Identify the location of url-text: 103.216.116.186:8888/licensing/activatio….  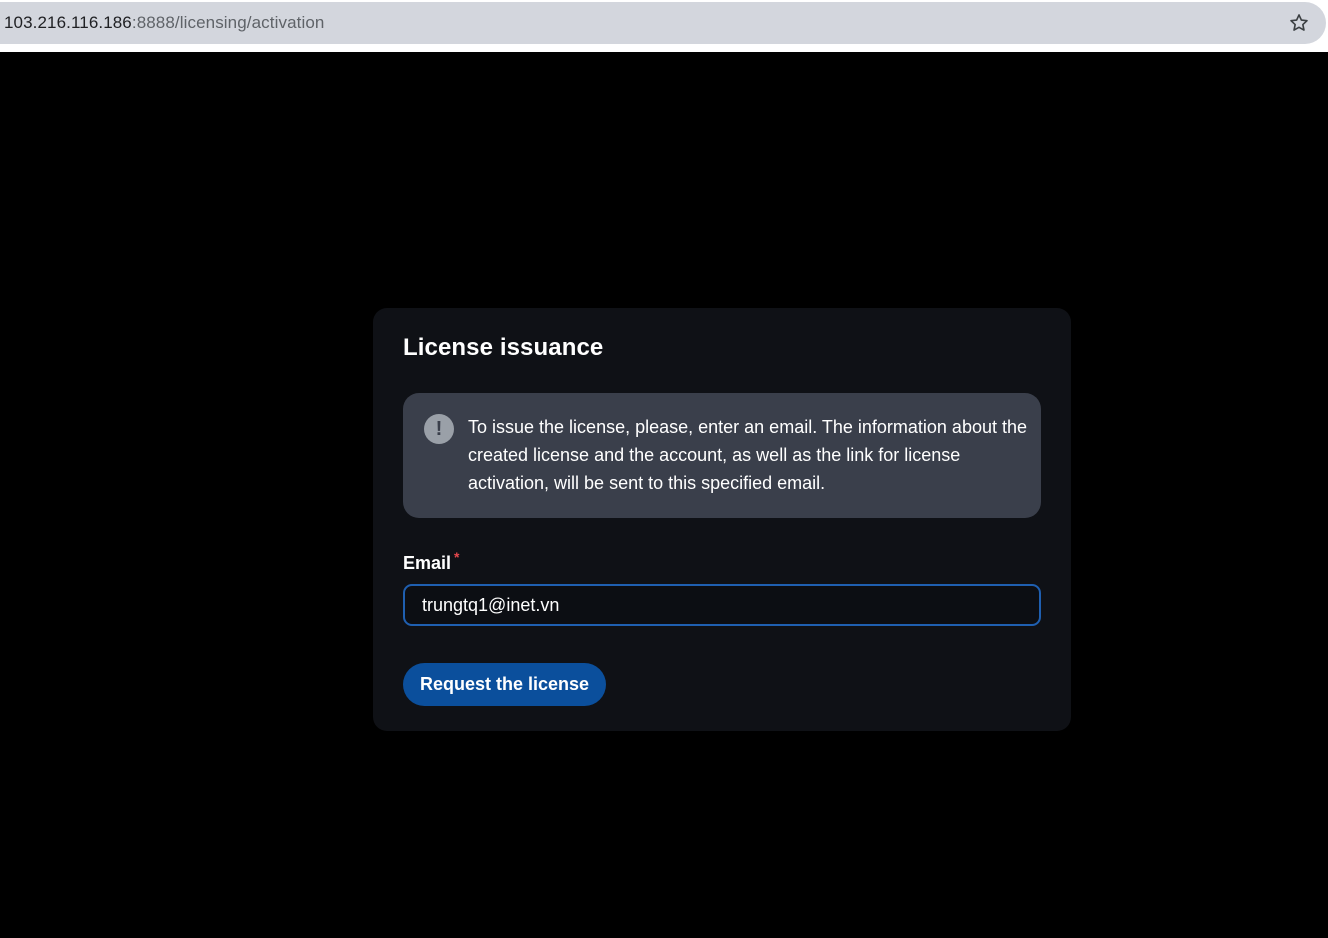
(164, 23).